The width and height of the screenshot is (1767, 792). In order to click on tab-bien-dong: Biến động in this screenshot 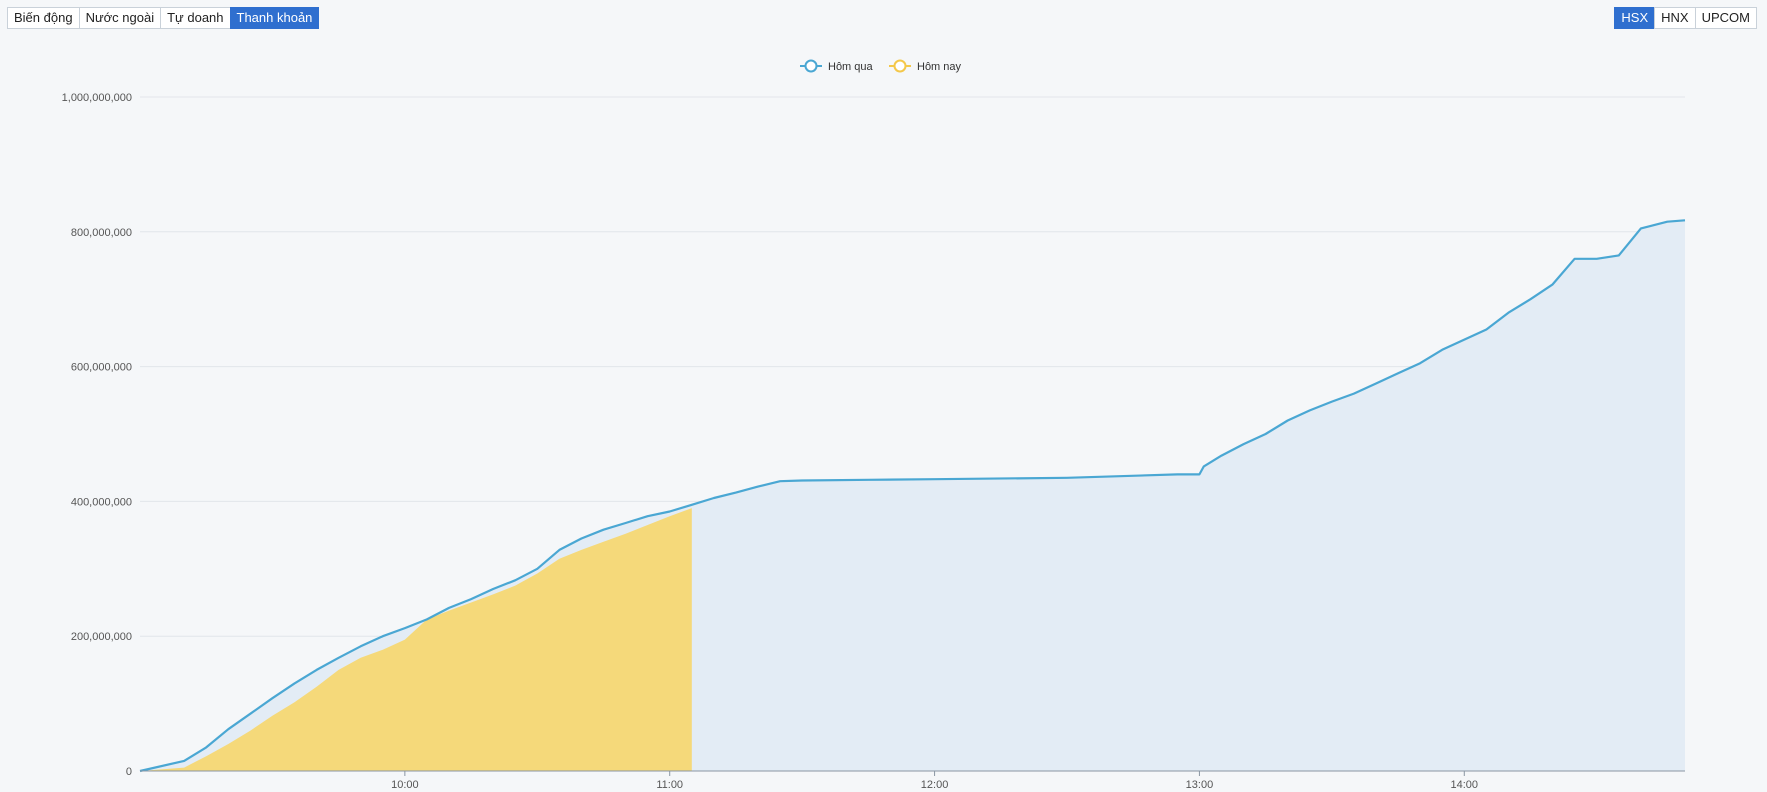, I will do `click(43, 18)`.